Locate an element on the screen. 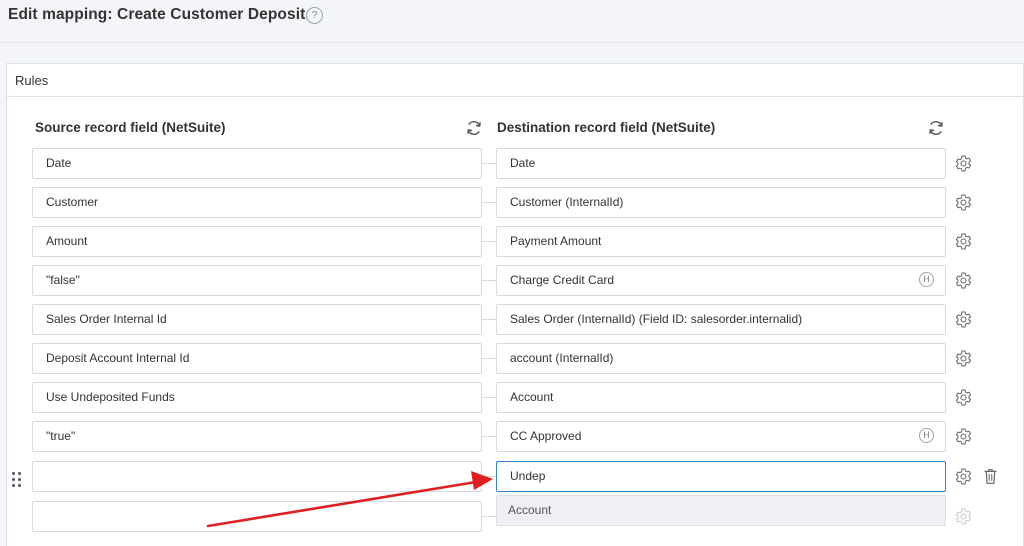 The width and height of the screenshot is (1024, 546). drag-handle-icon is located at coordinates (18, 480).